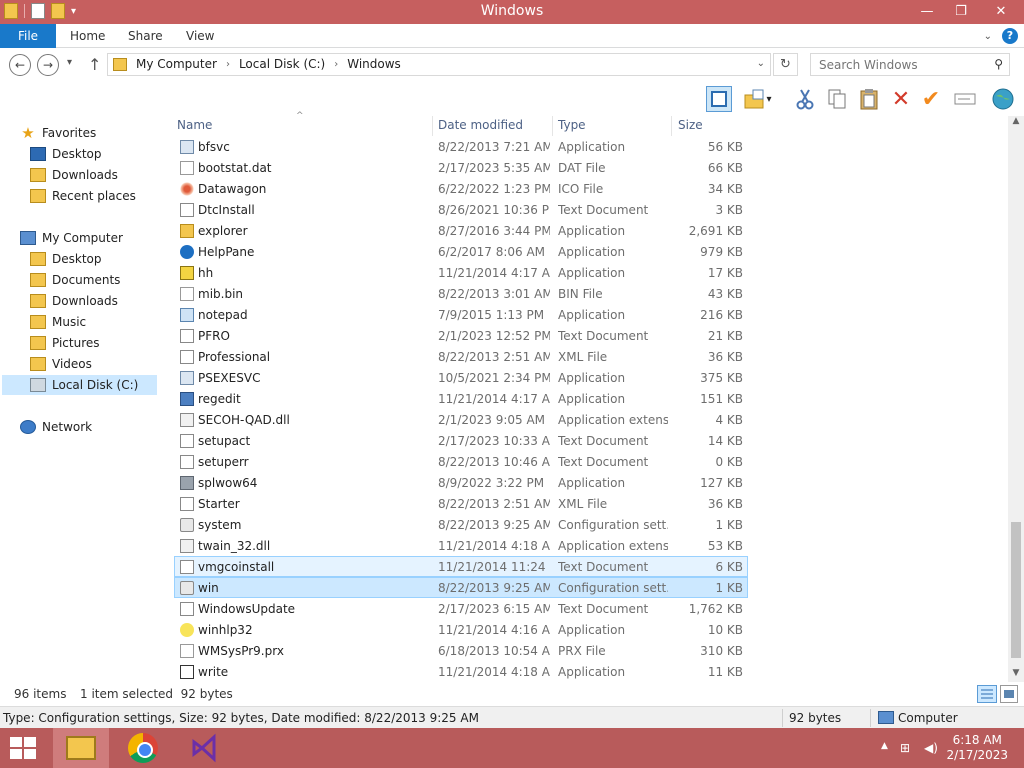 The image size is (1024, 768). I want to click on nav-pc-pictures: Pictures, so click(65, 343).